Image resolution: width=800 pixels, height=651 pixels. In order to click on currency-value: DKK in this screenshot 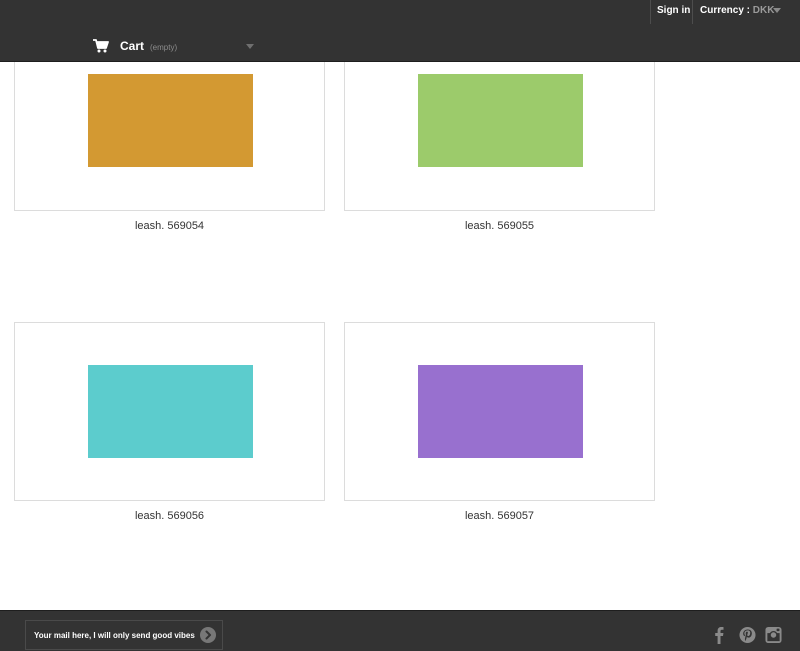, I will do `click(763, 10)`.